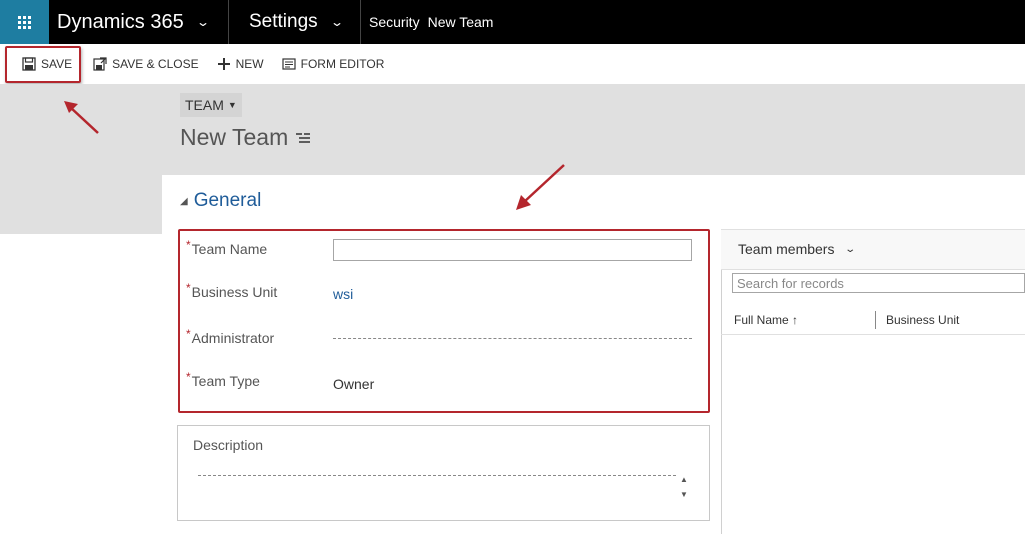 The image size is (1025, 534). I want to click on record-title: New Team, so click(245, 137).